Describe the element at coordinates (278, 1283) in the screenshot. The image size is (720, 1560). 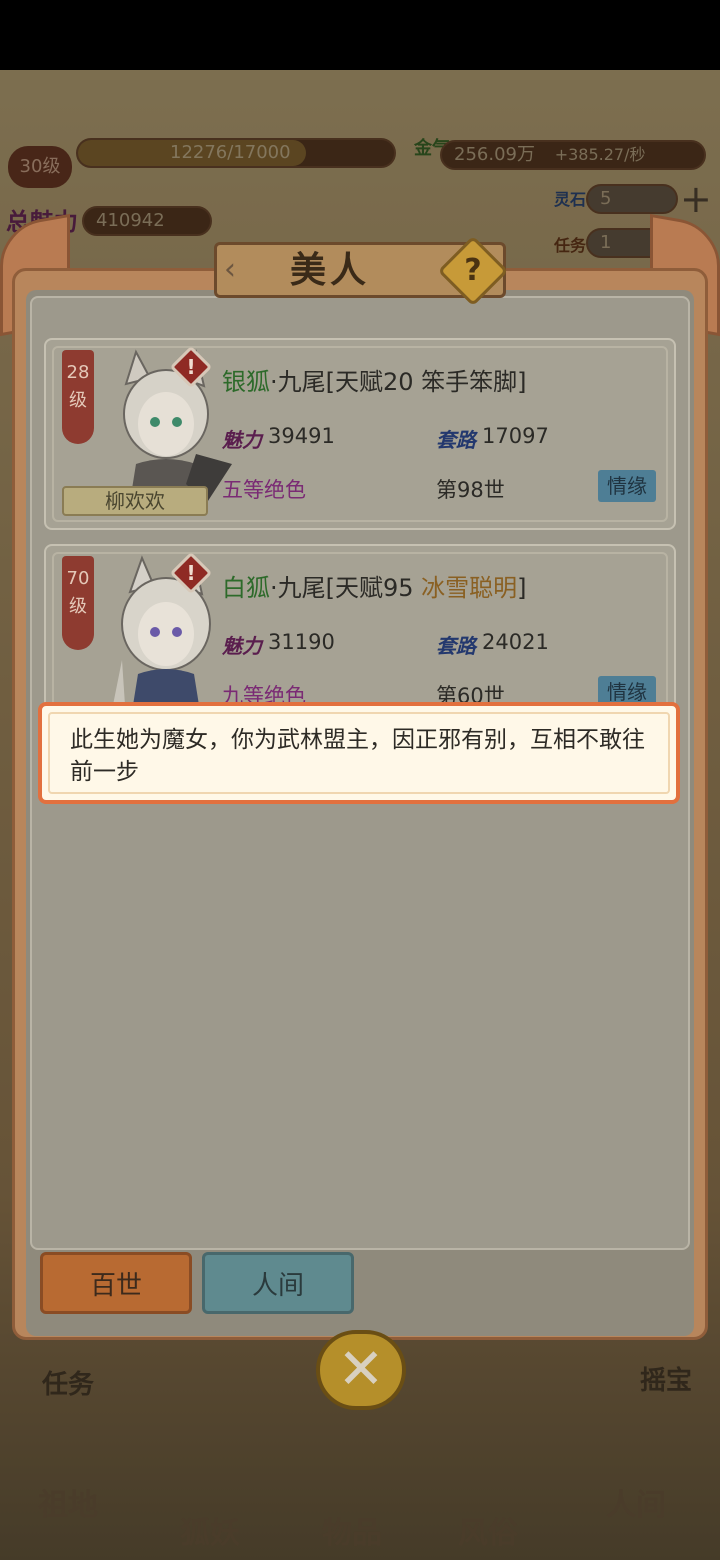
I see `tab-human-world: 人间` at that location.